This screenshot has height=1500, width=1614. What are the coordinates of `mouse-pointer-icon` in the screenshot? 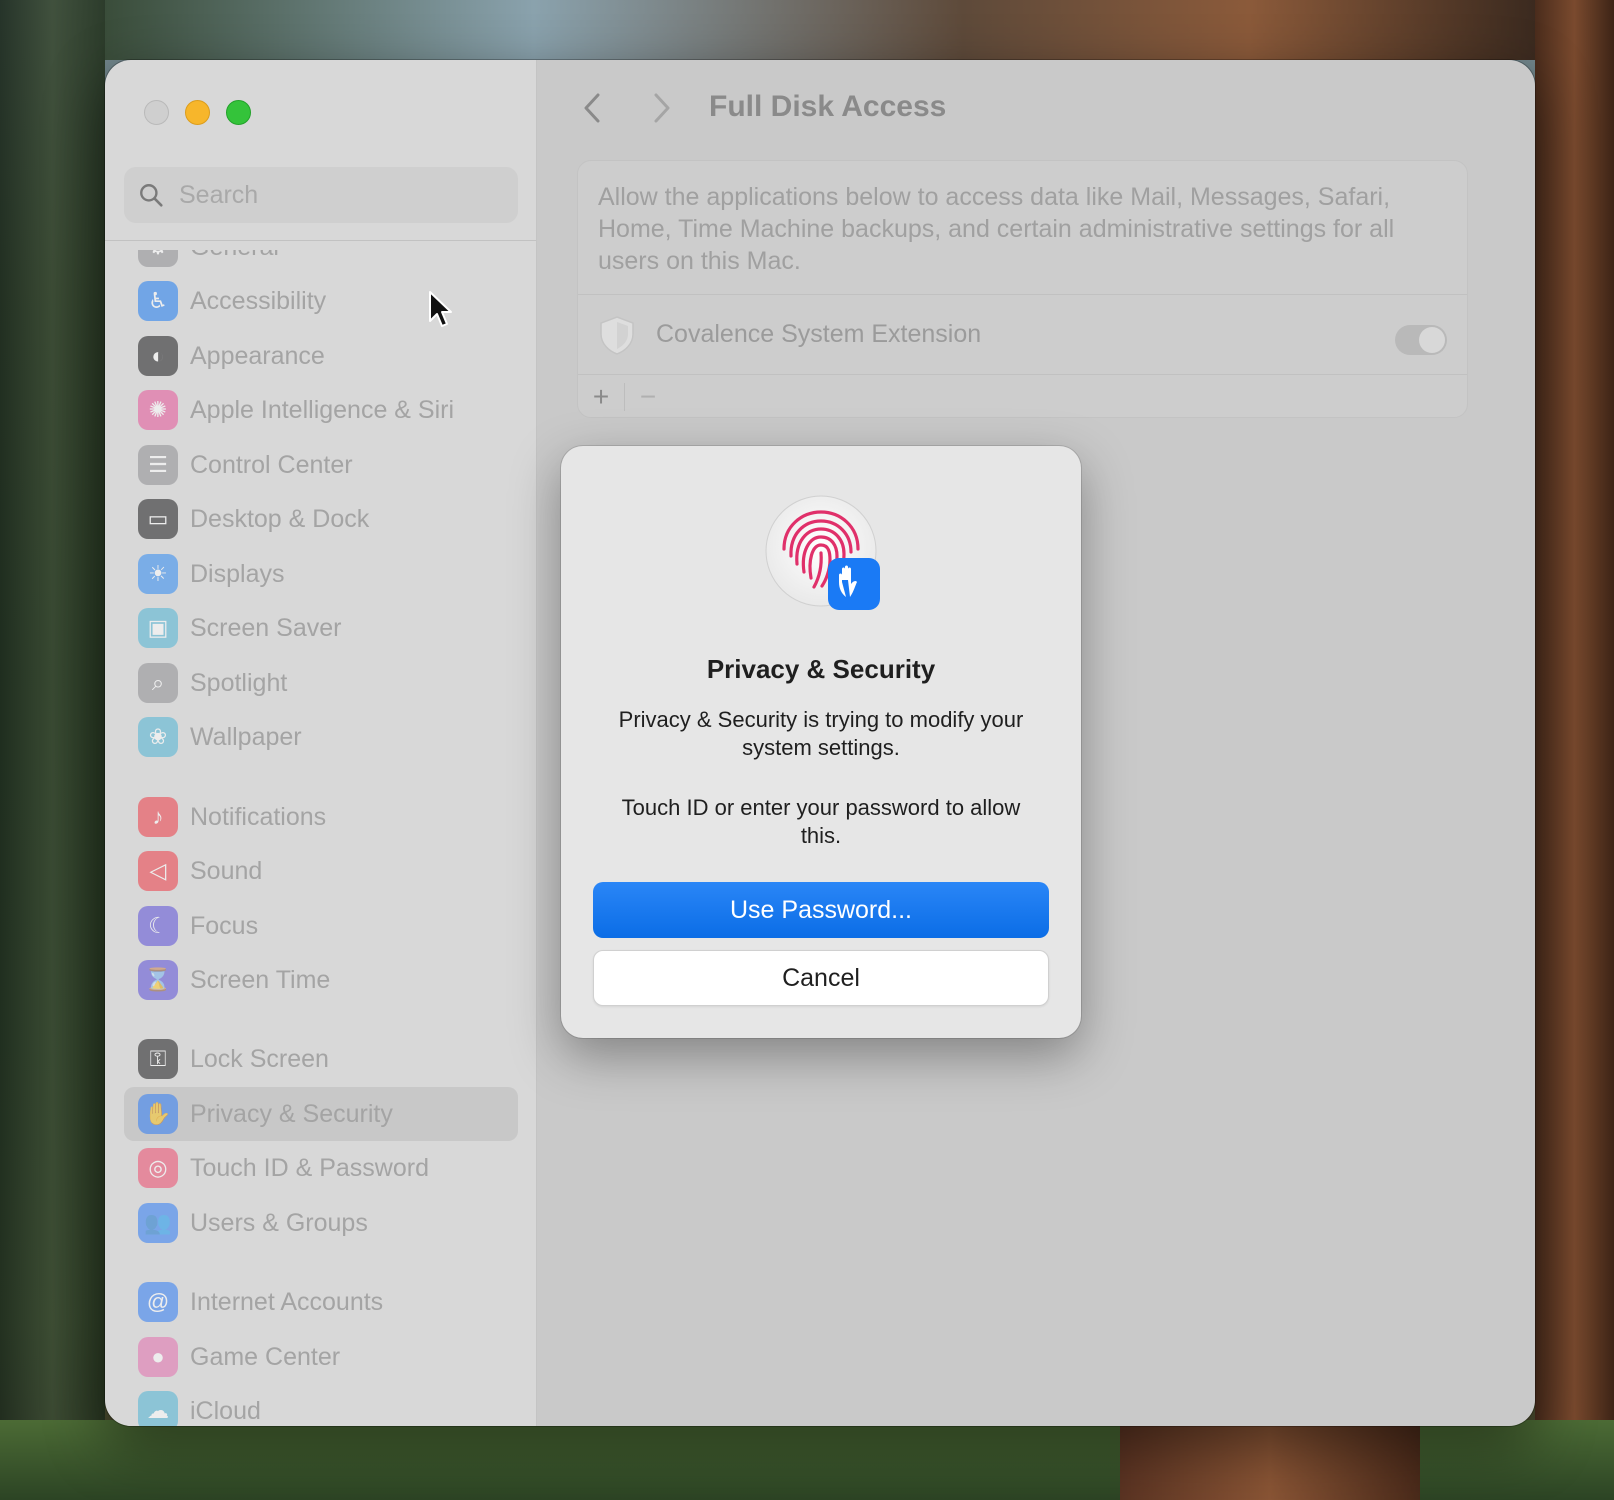 It's located at (440, 309).